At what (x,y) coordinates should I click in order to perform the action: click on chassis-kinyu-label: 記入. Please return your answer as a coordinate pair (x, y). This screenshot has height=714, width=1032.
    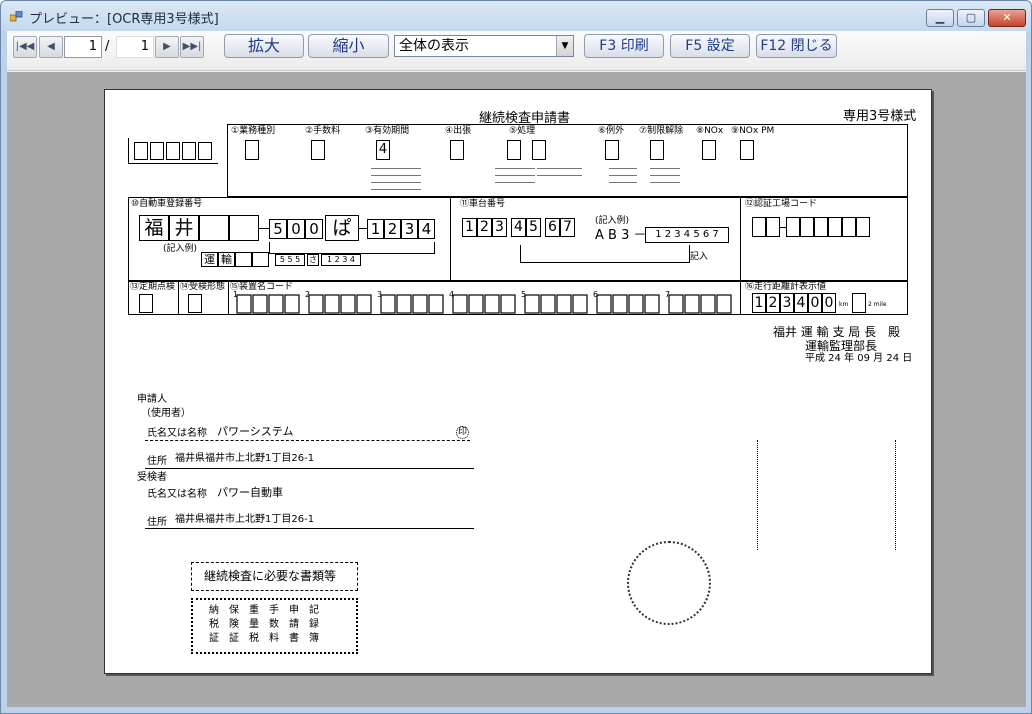
    Looking at the image, I should click on (699, 257).